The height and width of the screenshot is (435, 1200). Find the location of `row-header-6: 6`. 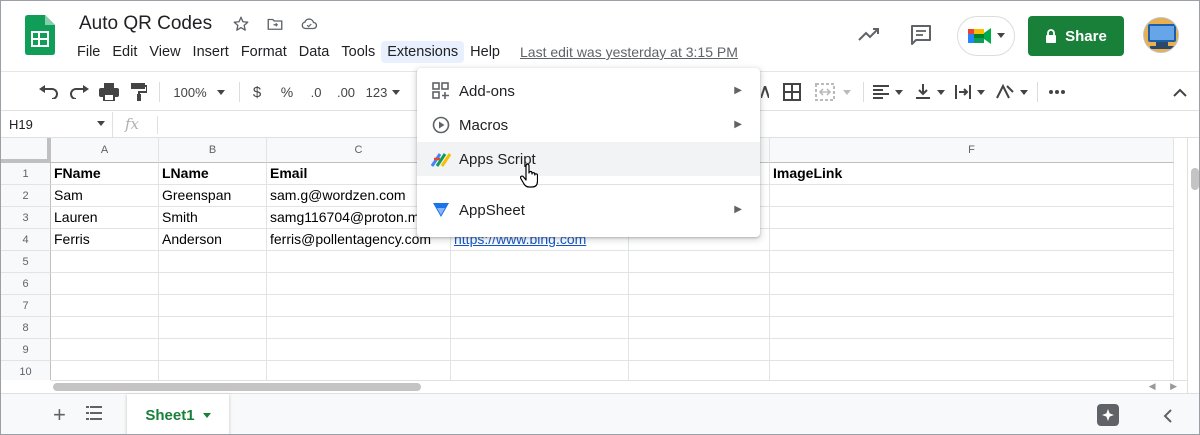

row-header-6: 6 is located at coordinates (26, 284).